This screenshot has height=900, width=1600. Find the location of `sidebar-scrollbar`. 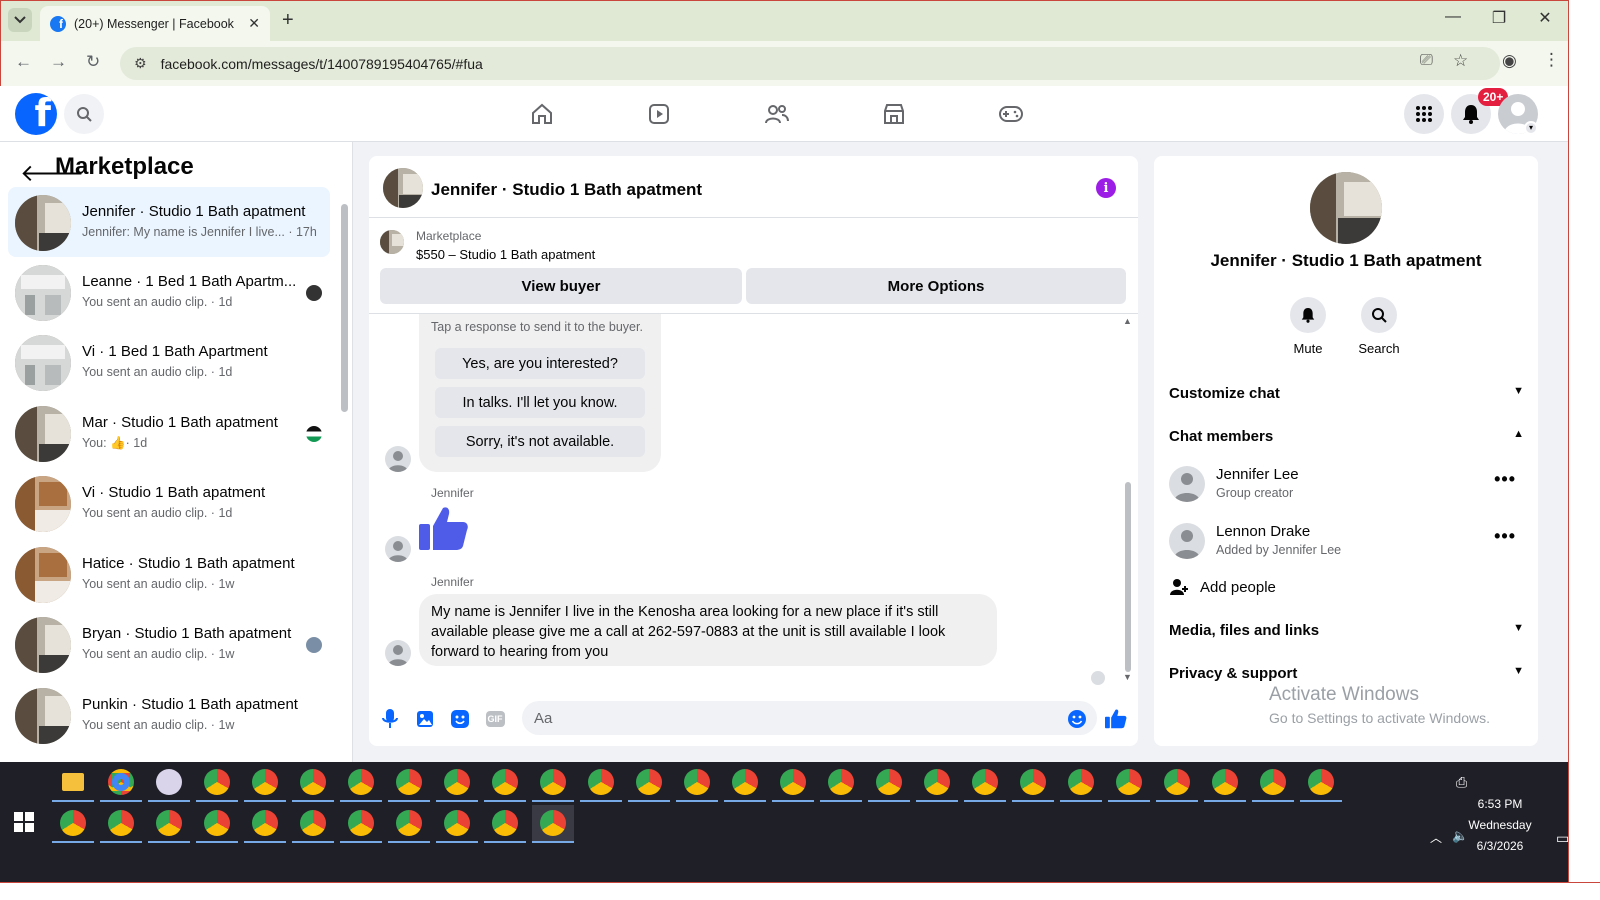

sidebar-scrollbar is located at coordinates (344, 308).